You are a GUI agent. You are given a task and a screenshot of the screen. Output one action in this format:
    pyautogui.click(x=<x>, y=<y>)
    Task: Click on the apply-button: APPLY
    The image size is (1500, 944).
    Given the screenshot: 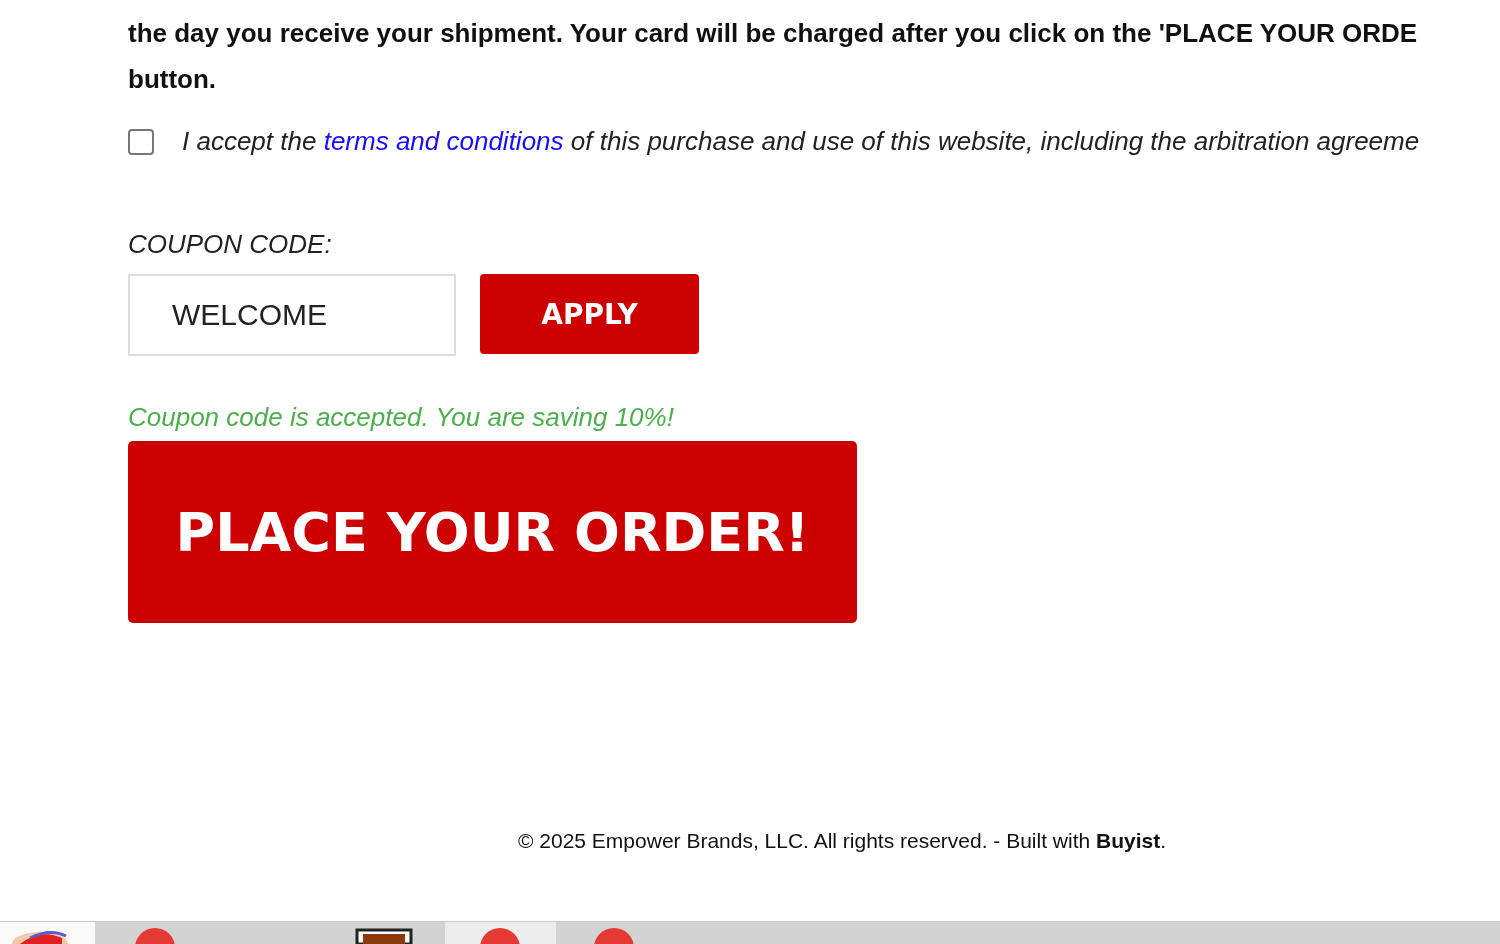 What is the action you would take?
    pyautogui.click(x=589, y=314)
    